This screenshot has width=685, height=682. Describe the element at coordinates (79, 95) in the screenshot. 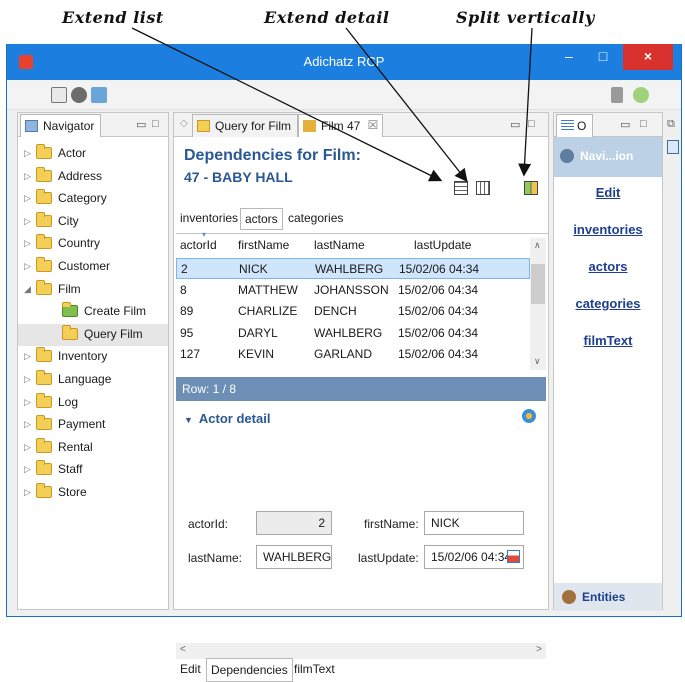

I see `cancel-icon` at that location.